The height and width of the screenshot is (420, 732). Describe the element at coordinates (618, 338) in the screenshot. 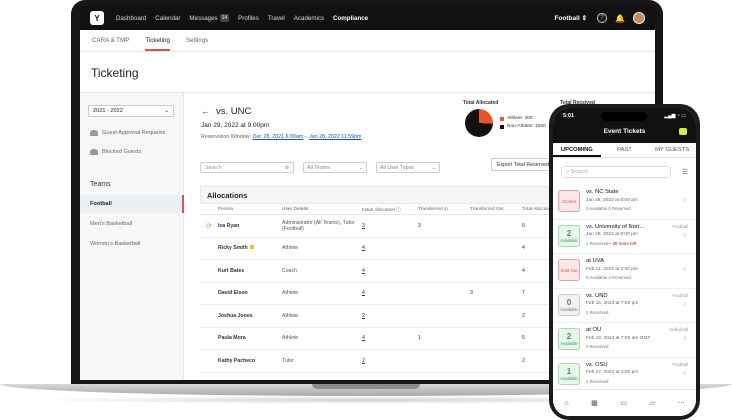

I see `event-date: Feb 19, 2022 at 7:00 am GMT` at that location.